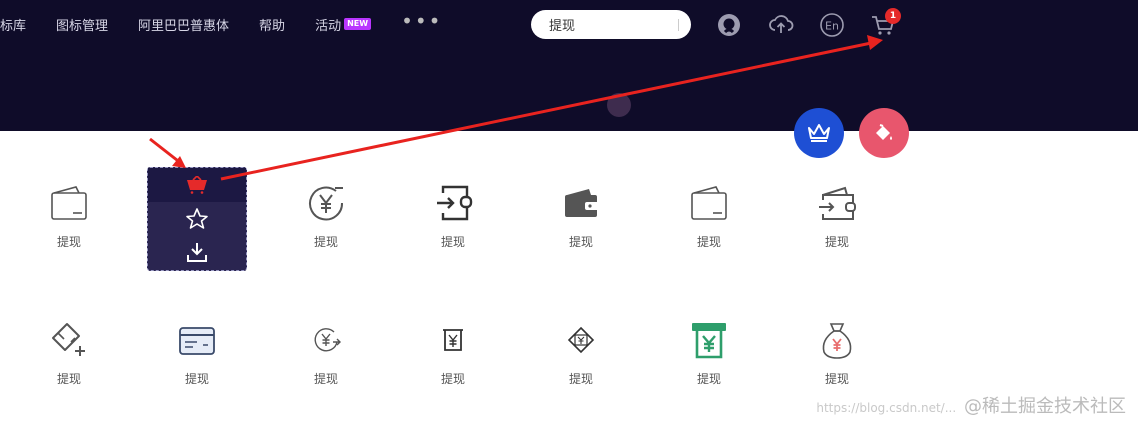  Describe the element at coordinates (236, 24) in the screenshot. I see `main-nav: 图标库 图标管理 阿里巴巴普惠体 帮助 活动 NEW •••` at that location.